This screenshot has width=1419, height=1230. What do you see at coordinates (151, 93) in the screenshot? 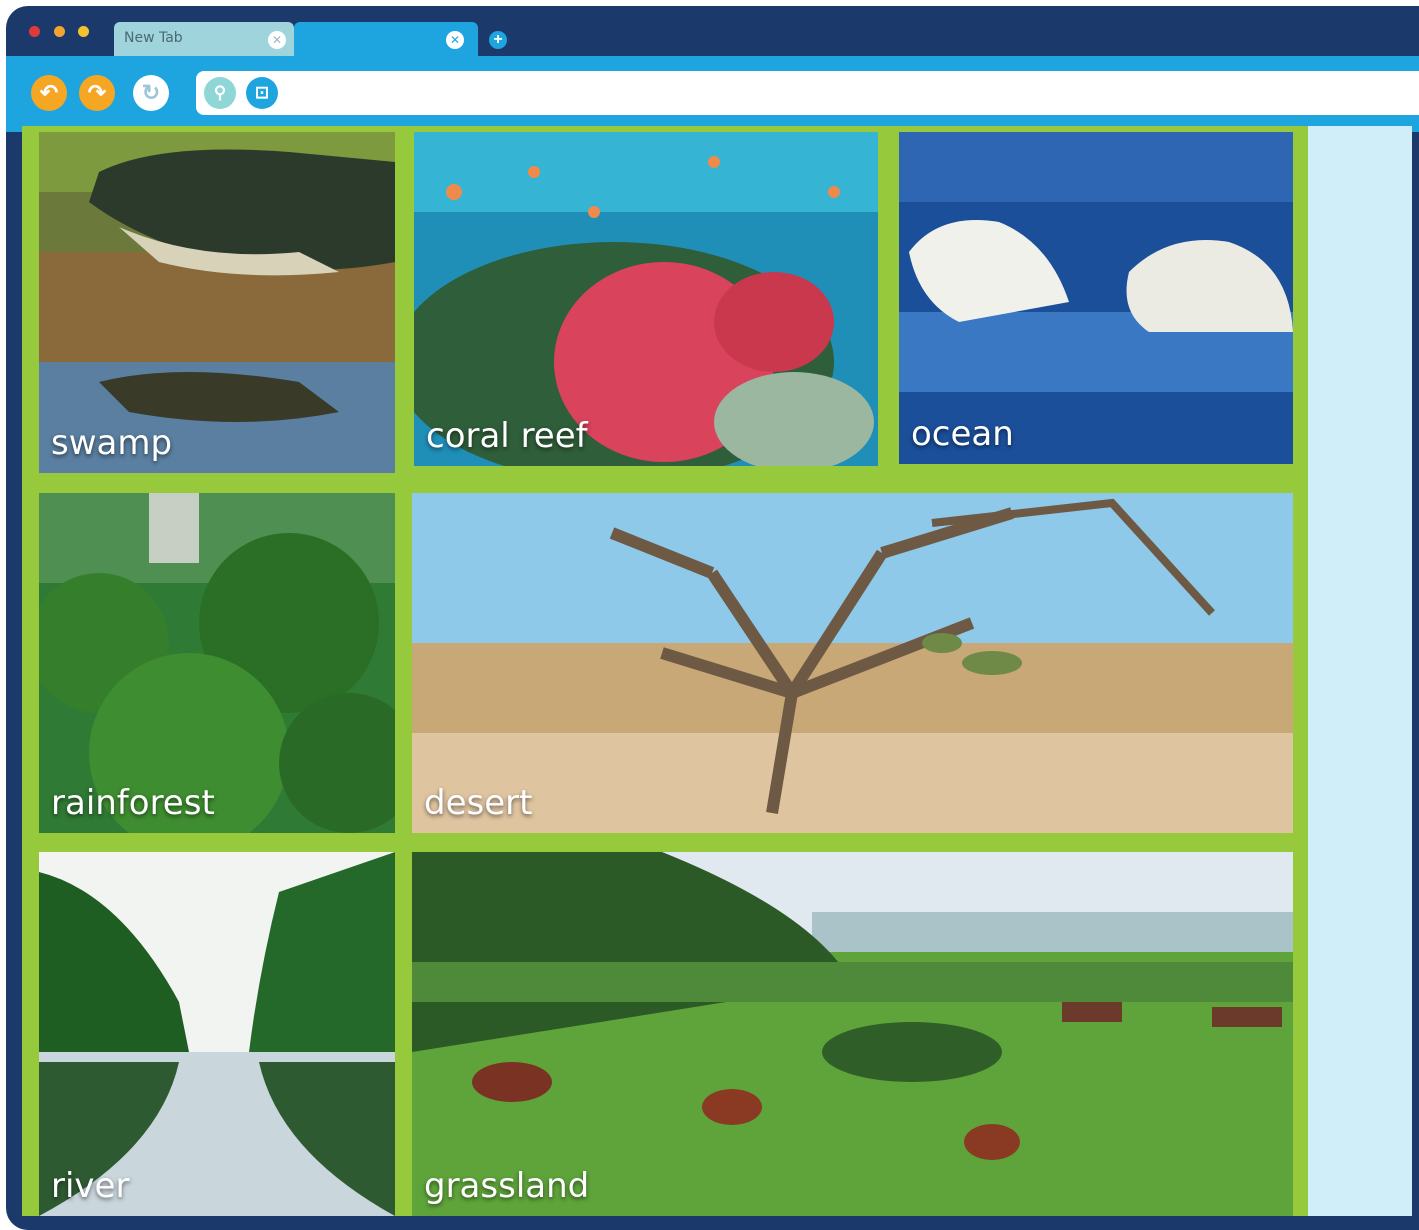
I see `reload-icon: ↻` at bounding box center [151, 93].